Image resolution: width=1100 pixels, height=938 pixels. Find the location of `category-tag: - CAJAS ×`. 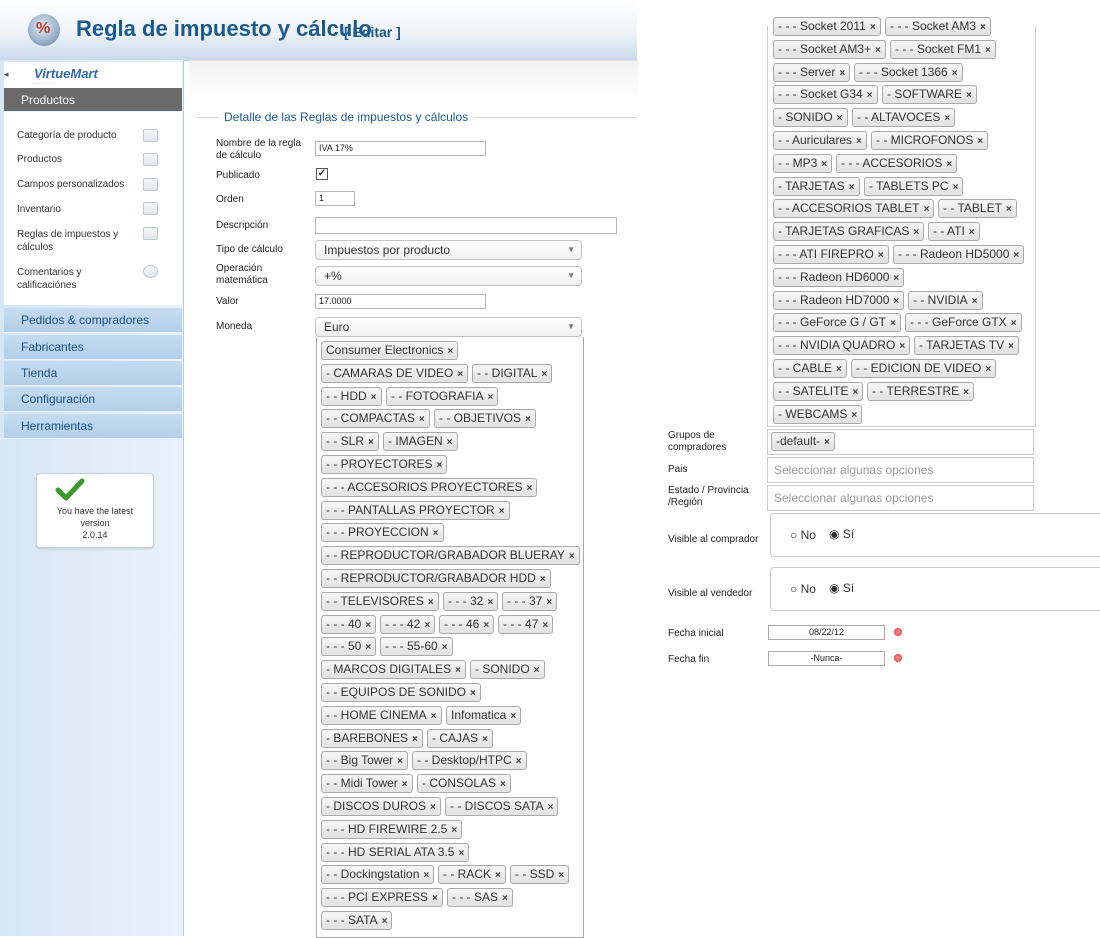

category-tag: - CAJAS × is located at coordinates (460, 738).